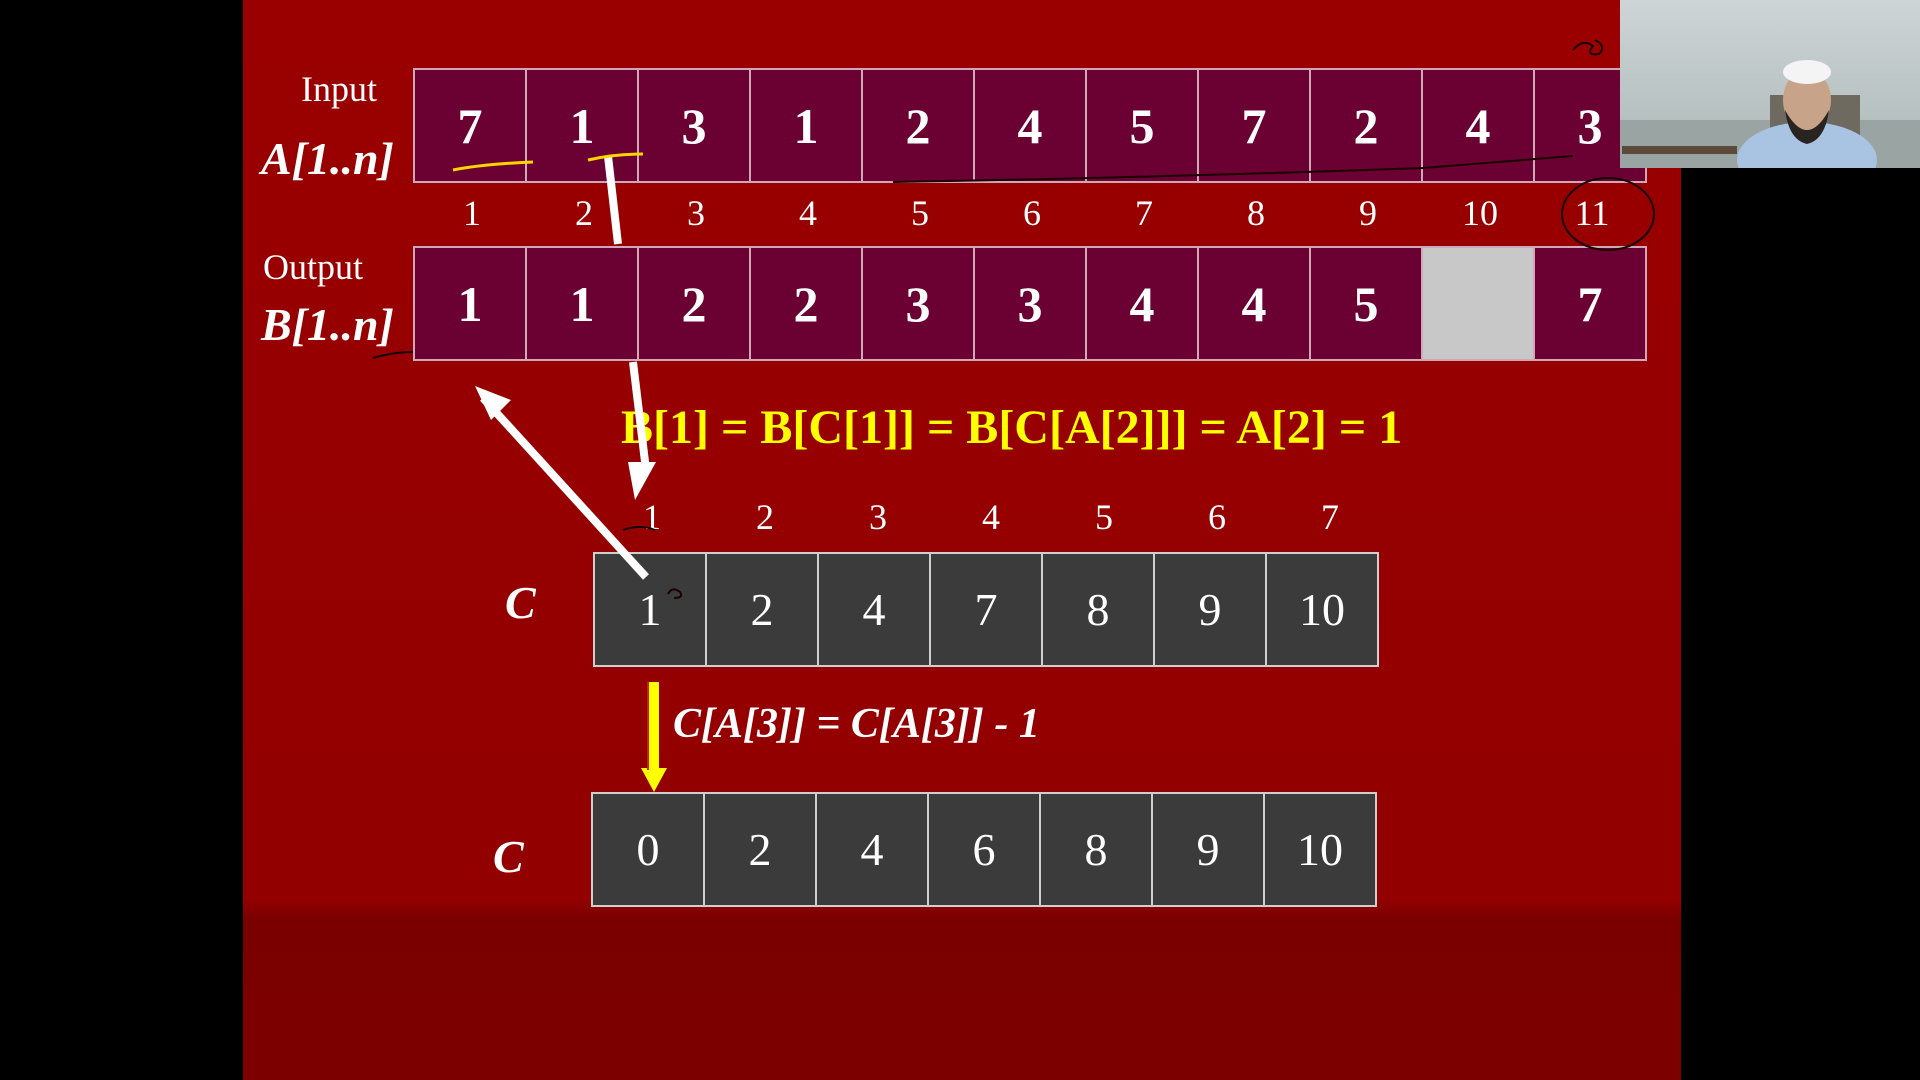 The image size is (1920, 1080). I want to click on arrow-input-to-c, so click(613, 200).